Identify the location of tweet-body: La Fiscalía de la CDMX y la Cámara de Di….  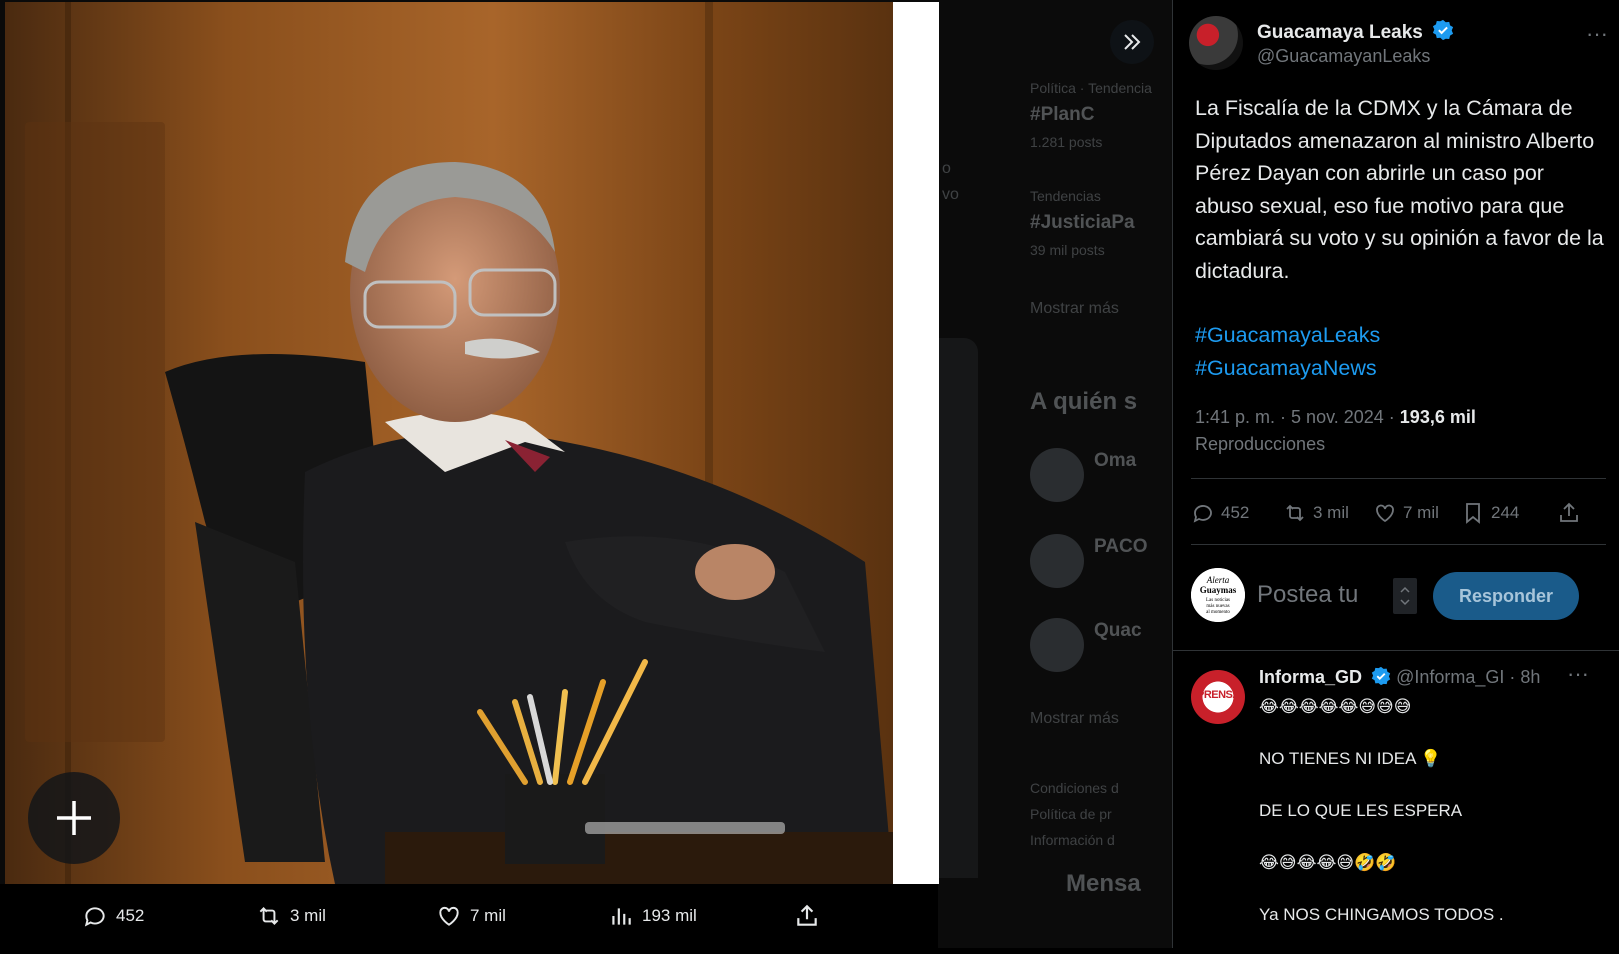
(1400, 238).